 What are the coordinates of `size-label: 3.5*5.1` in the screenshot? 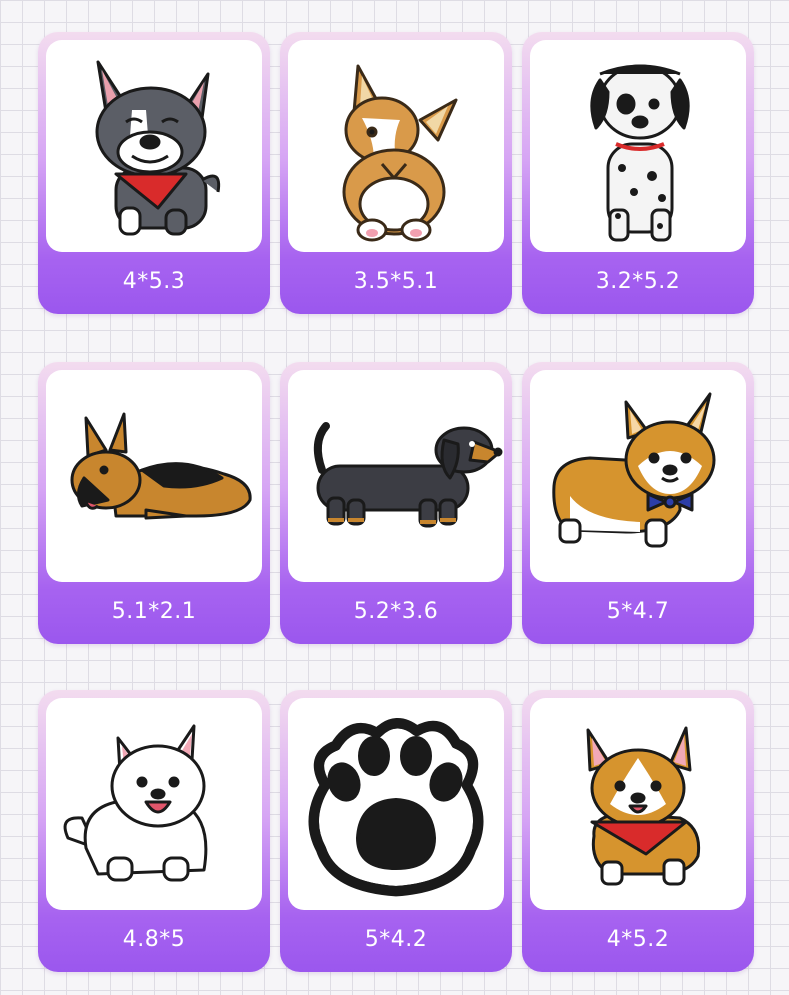 It's located at (396, 281).